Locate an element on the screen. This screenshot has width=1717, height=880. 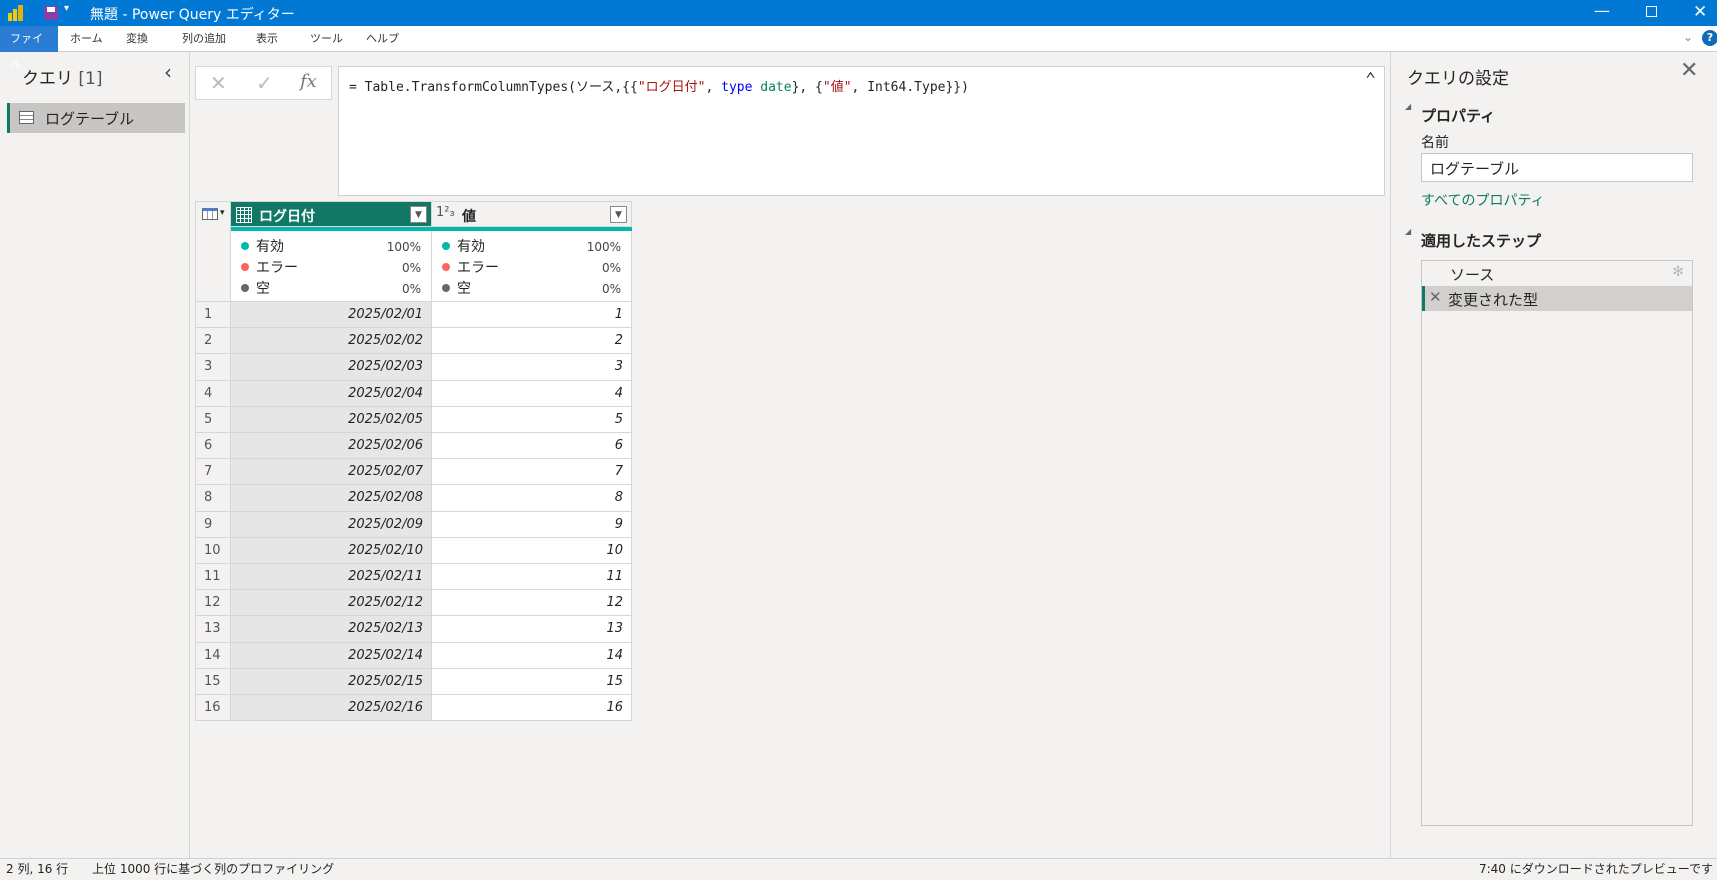
cell-log-date: 2025/02/10 is located at coordinates (331, 550).